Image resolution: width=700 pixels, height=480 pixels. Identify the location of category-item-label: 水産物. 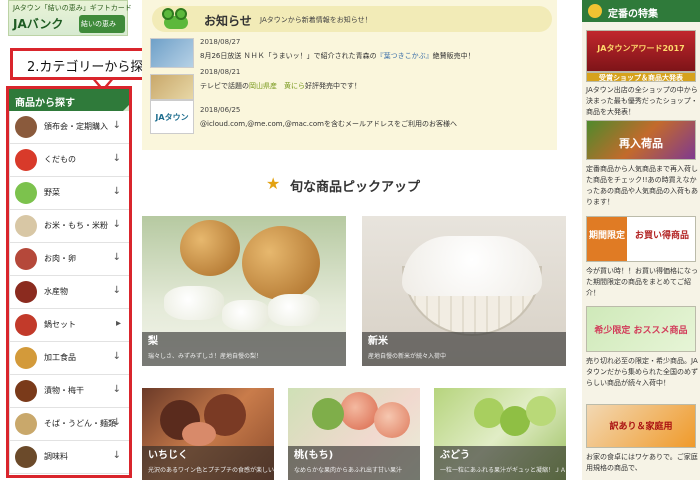
(56, 291).